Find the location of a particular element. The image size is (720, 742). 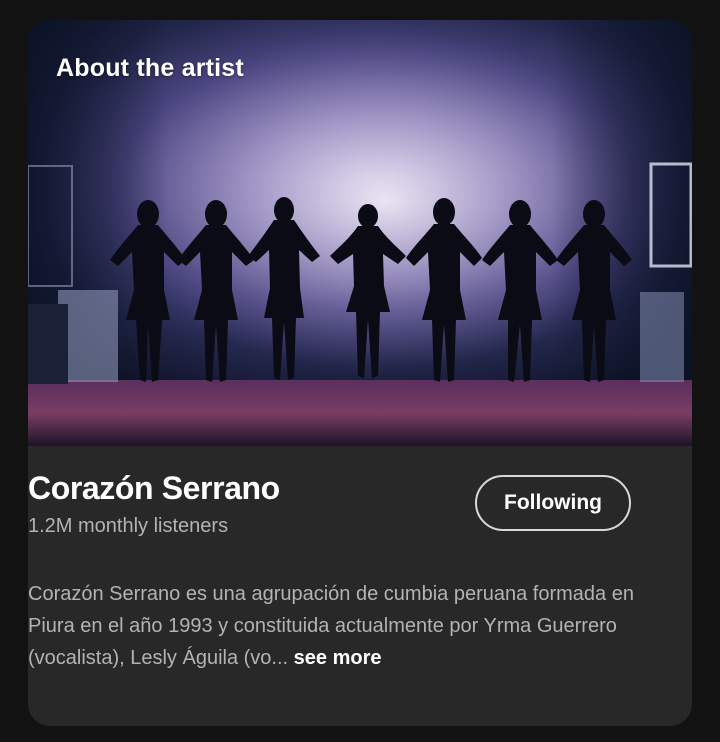

following-button: Following is located at coordinates (553, 503).